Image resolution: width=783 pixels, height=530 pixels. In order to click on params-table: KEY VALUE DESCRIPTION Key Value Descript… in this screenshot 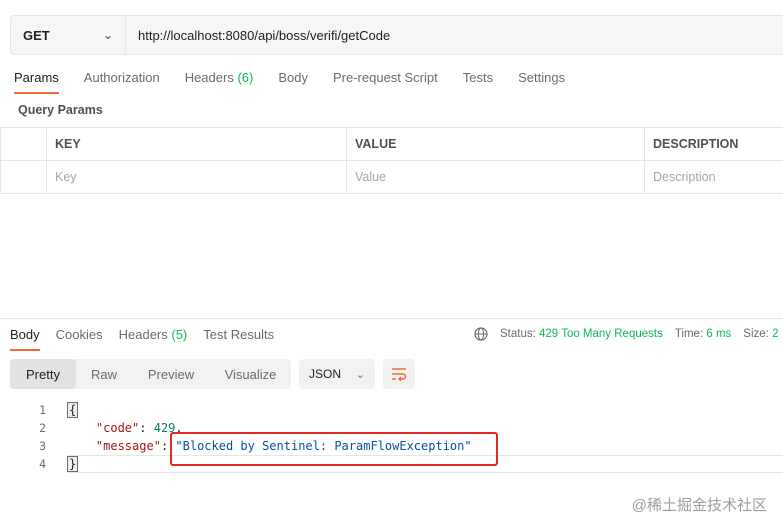, I will do `click(391, 160)`.